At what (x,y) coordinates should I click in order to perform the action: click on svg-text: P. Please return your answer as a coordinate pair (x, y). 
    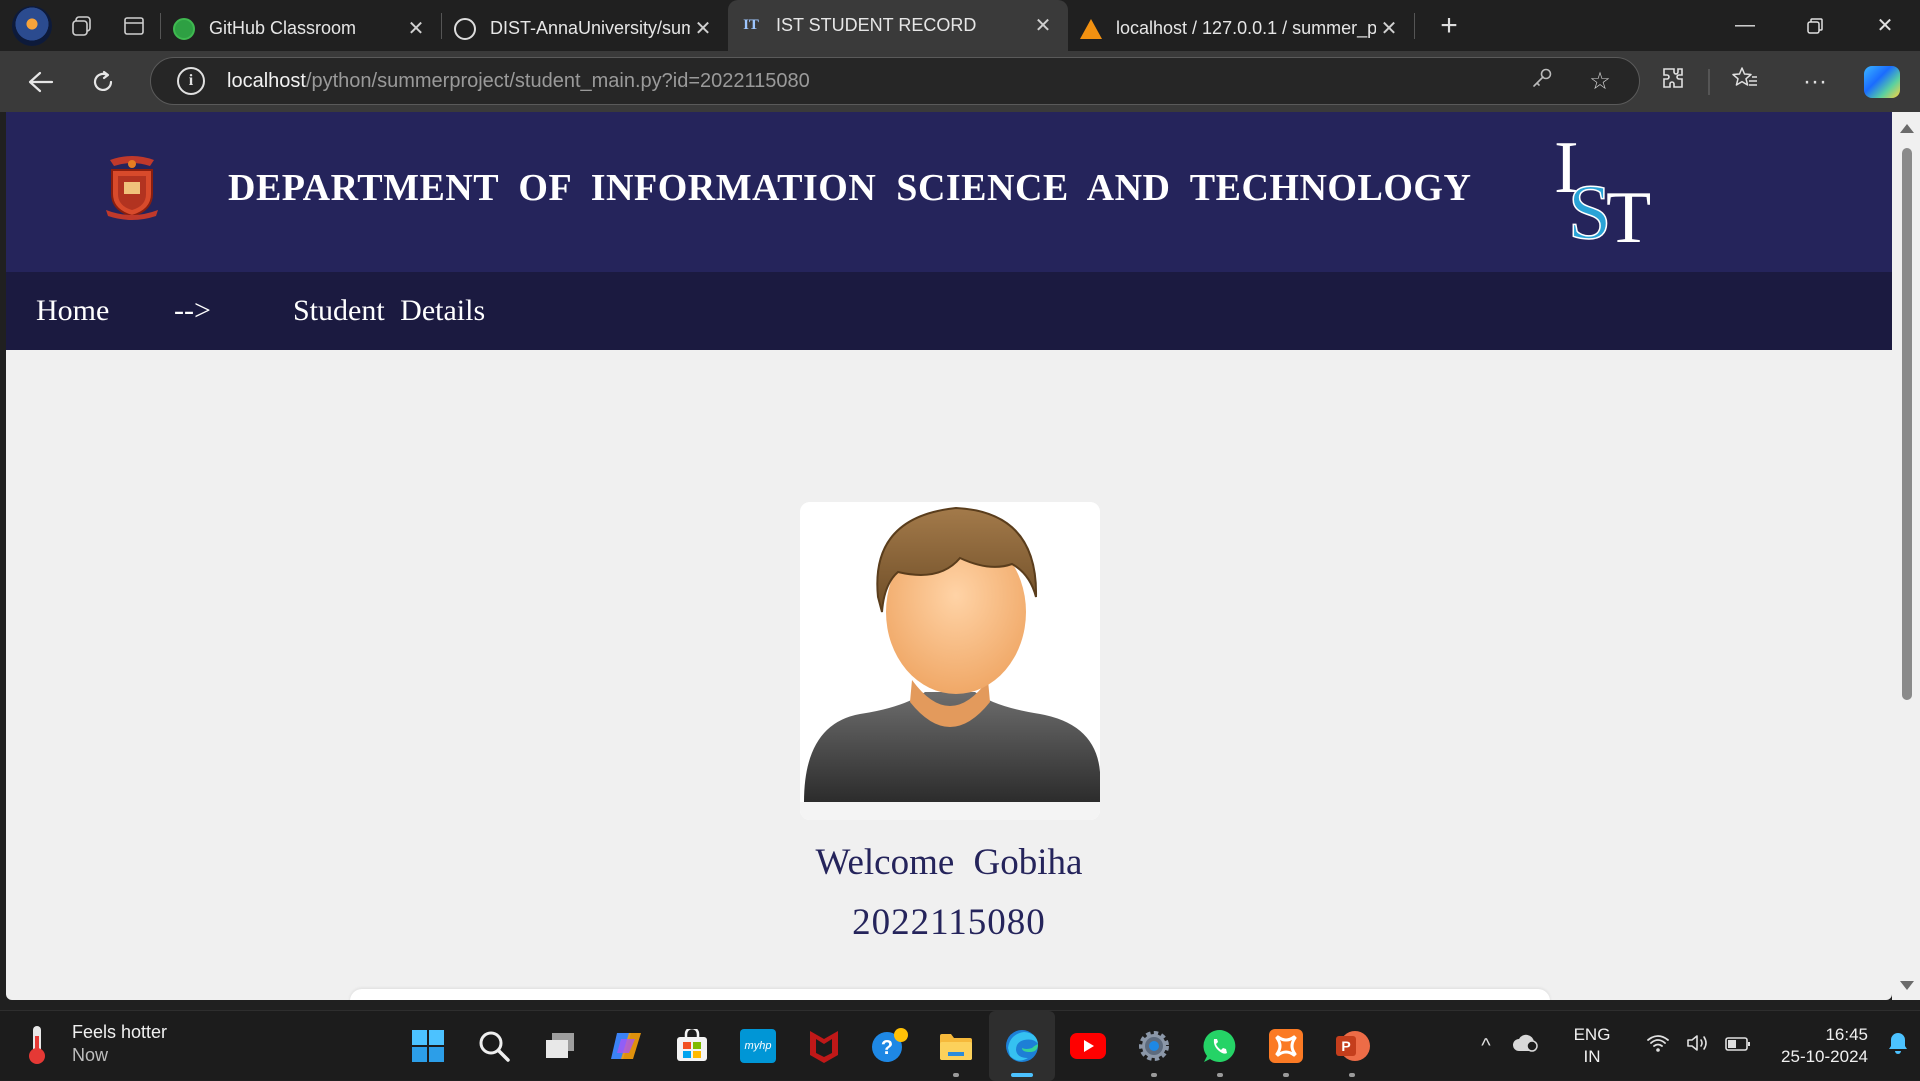
    Looking at the image, I should click on (1345, 1046).